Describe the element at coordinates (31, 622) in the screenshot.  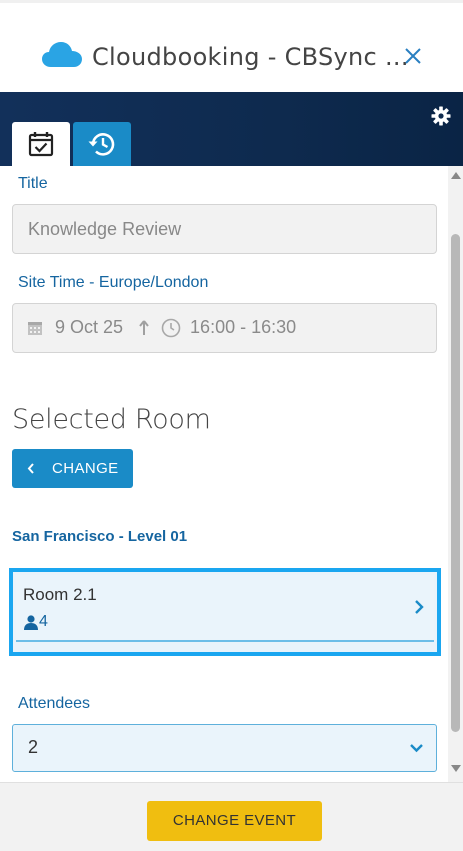
I see `person-icon` at that location.